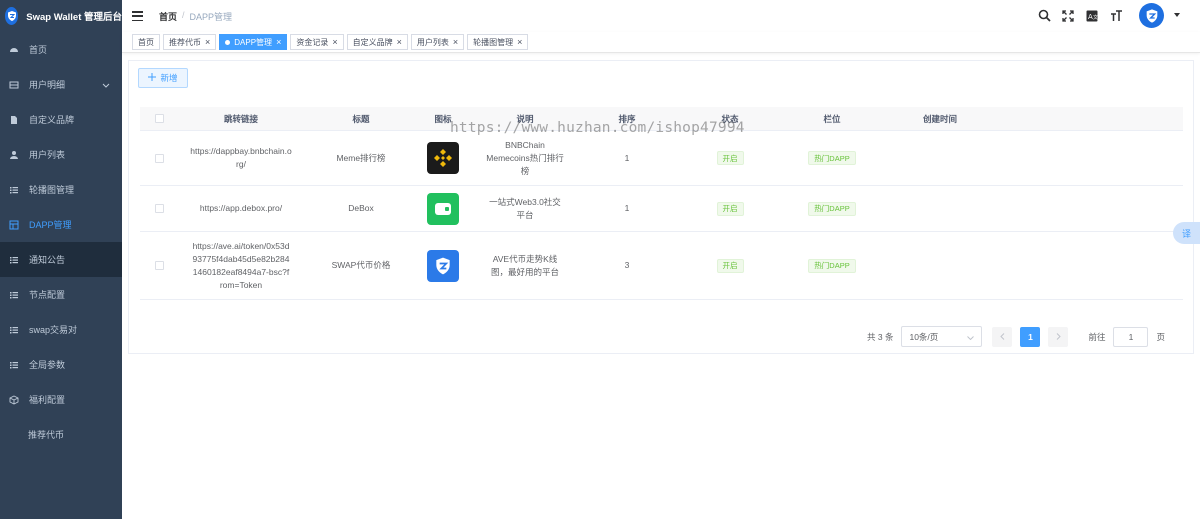  Describe the element at coordinates (163, 78) in the screenshot. I see `add-button: 新增` at that location.